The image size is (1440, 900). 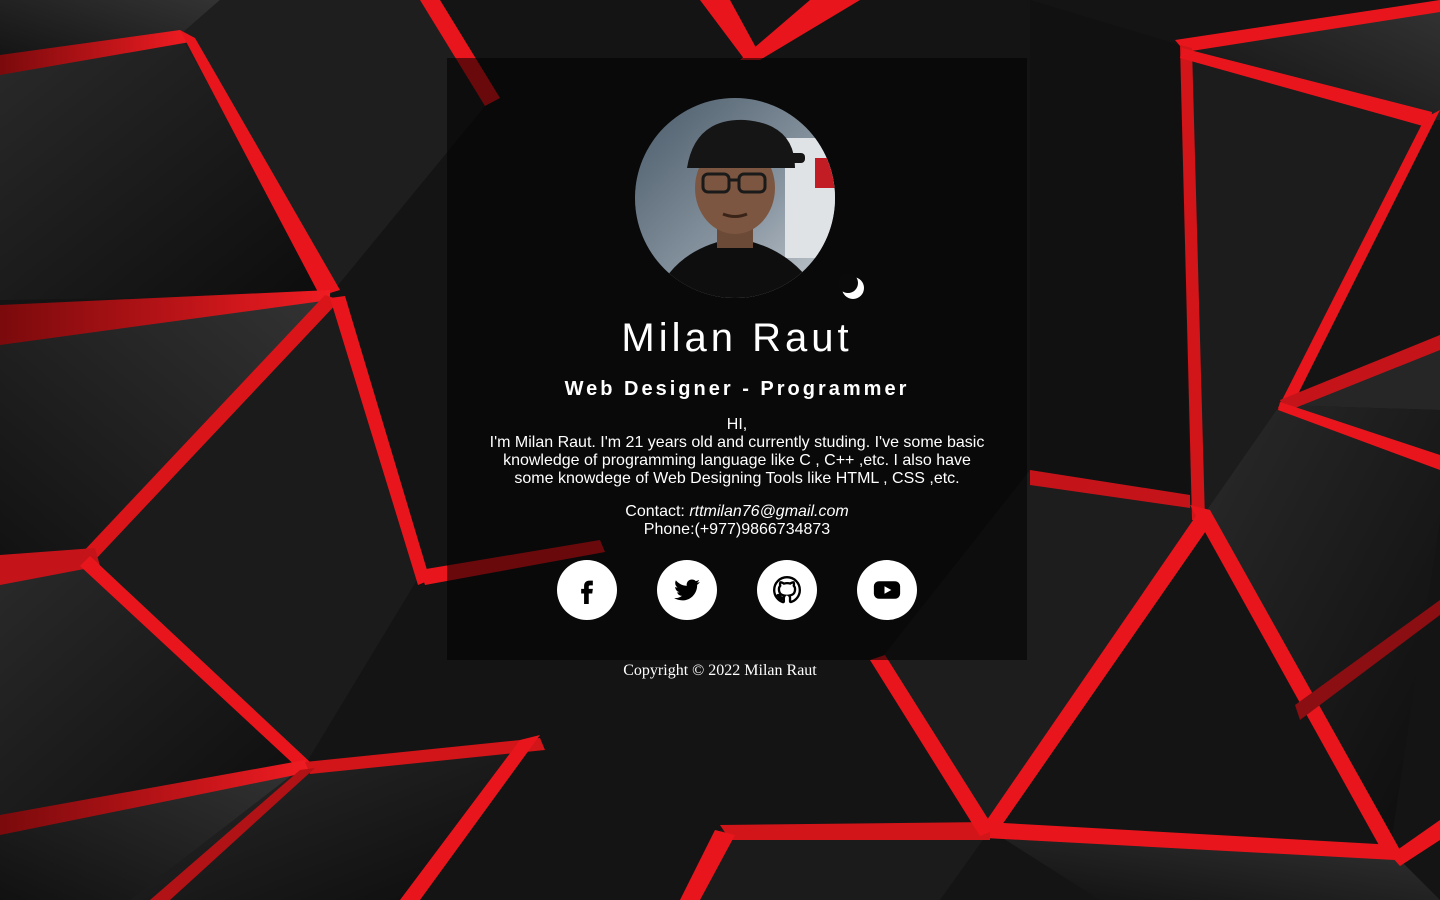 I want to click on profile-name: Milan Raut, so click(x=737, y=338).